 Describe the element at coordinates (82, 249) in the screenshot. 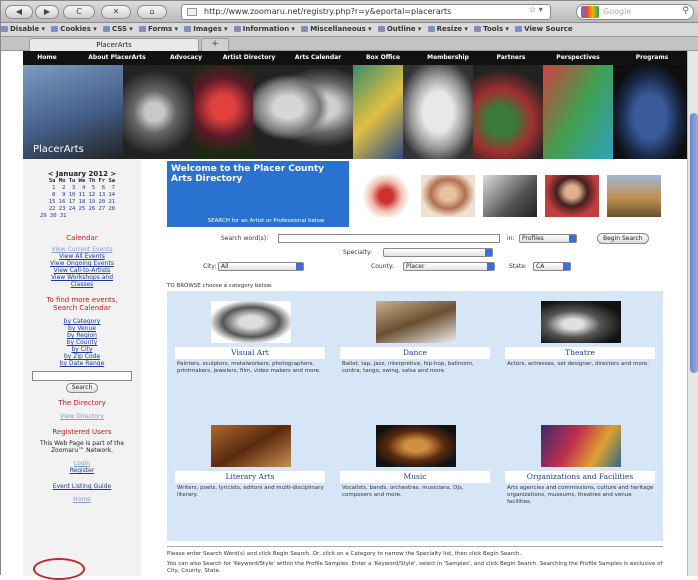

I see `link-current-events: View Current Events` at that location.